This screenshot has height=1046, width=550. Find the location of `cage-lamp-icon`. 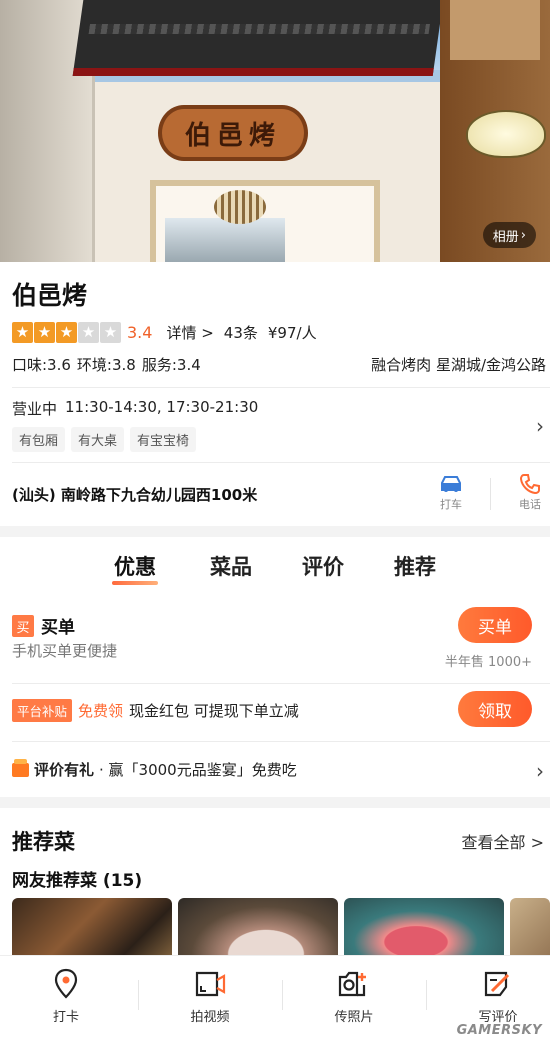

cage-lamp-icon is located at coordinates (240, 207).